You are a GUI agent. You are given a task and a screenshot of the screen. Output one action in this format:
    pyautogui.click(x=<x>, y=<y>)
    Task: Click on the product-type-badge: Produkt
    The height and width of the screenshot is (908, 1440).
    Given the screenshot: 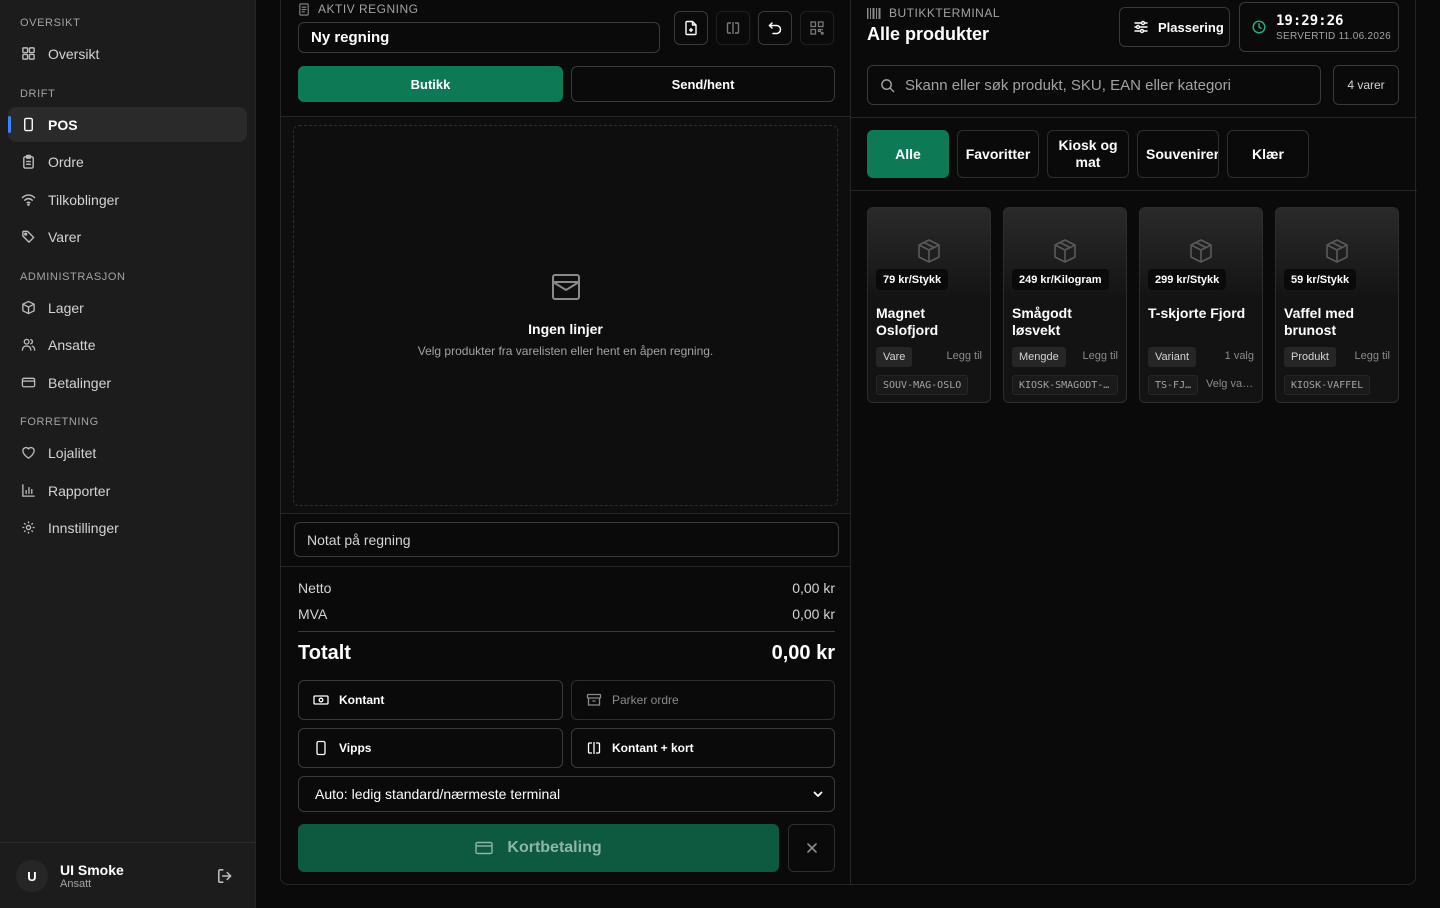 What is the action you would take?
    pyautogui.click(x=1310, y=357)
    